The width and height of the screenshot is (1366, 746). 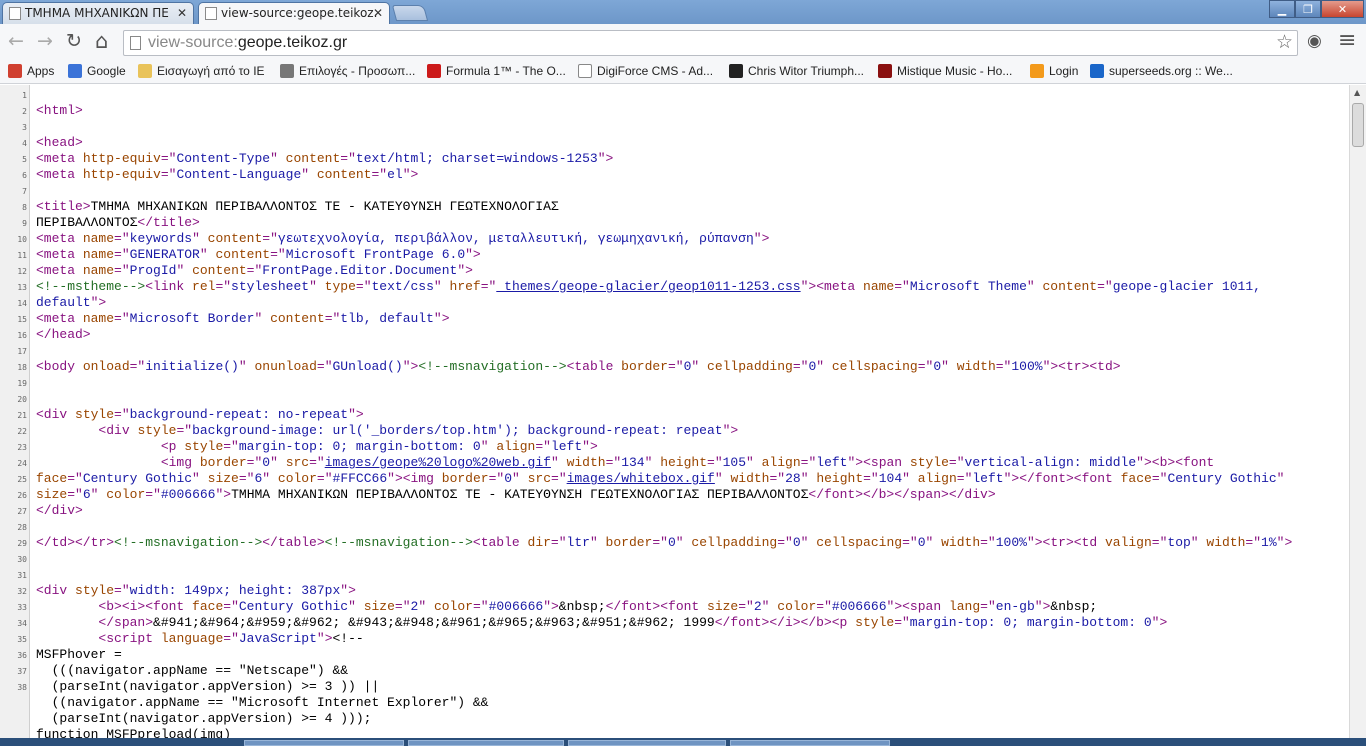 I want to click on source-token: size, so click(x=379, y=606).